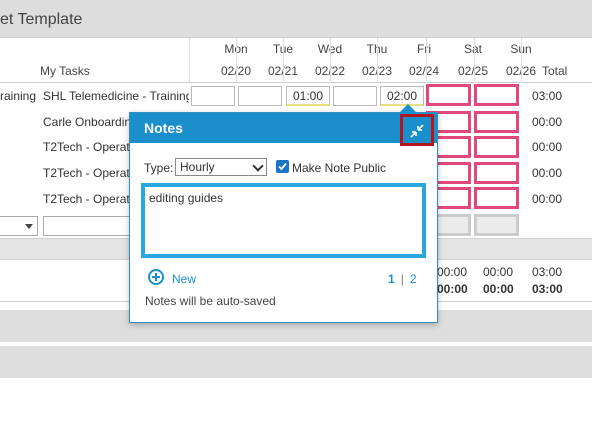 Image resolution: width=592 pixels, height=444 pixels. I want to click on collapse-button, so click(417, 130).